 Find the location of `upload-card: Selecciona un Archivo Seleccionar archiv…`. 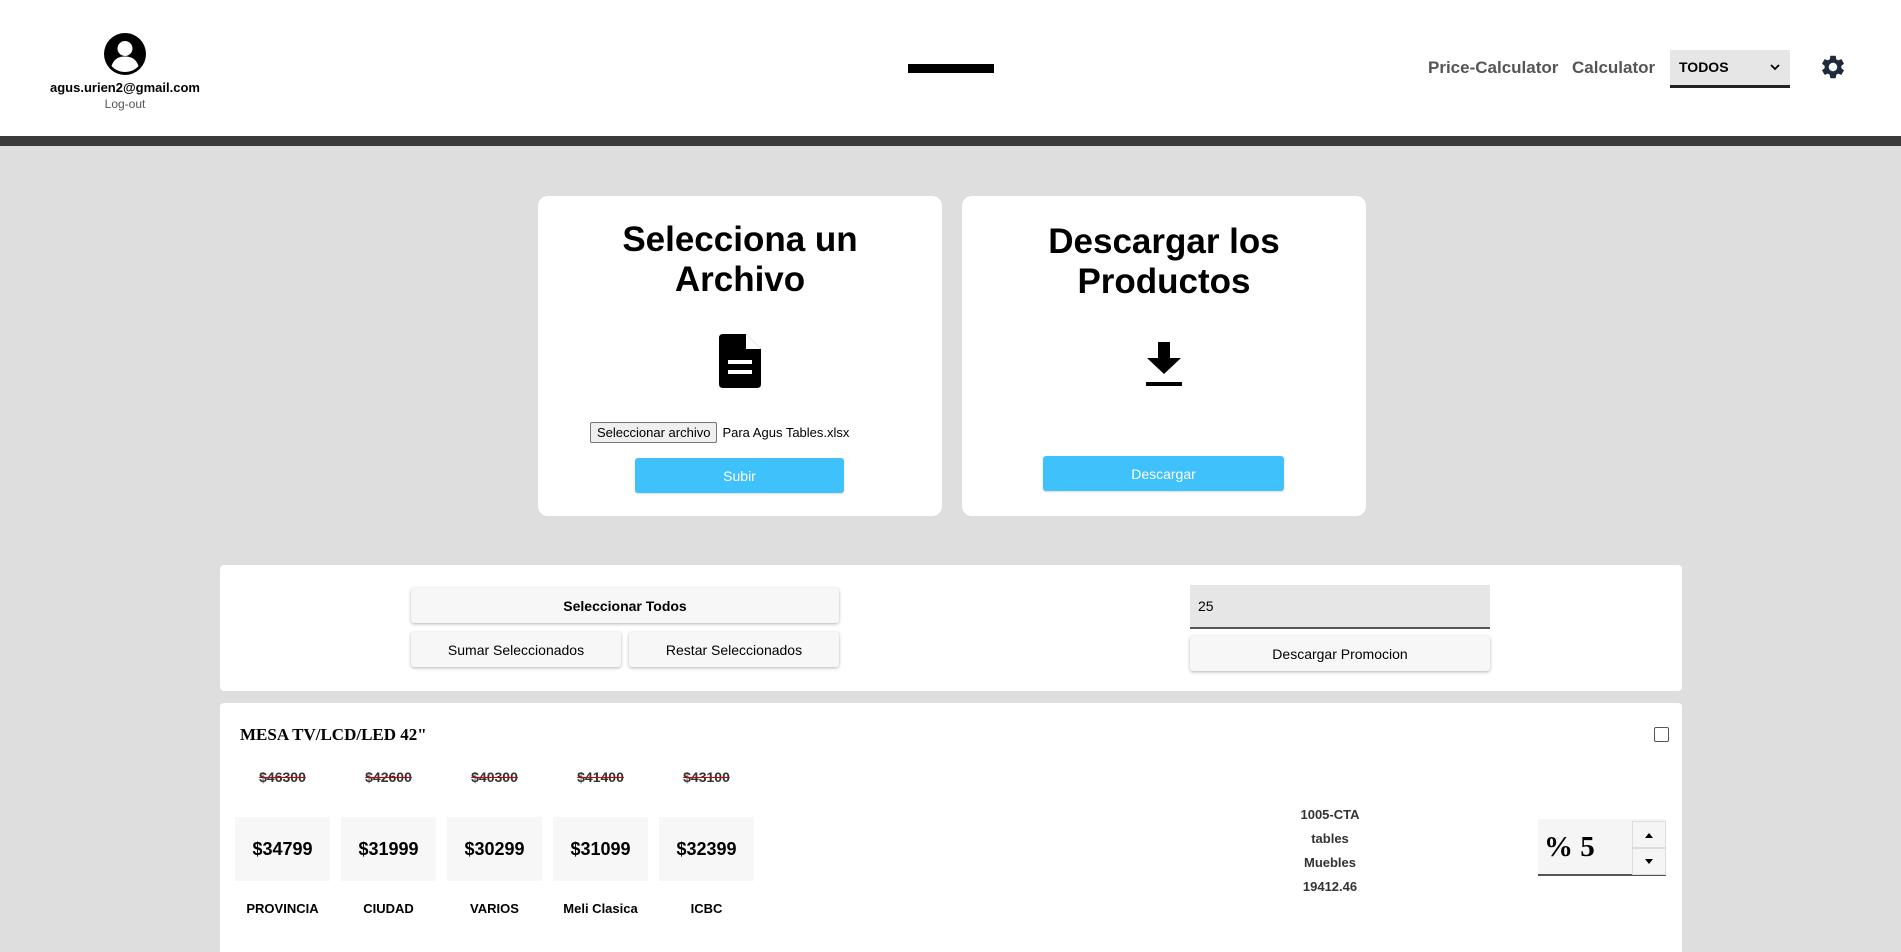

upload-card: Selecciona un Archivo Seleccionar archiv… is located at coordinates (740, 356).